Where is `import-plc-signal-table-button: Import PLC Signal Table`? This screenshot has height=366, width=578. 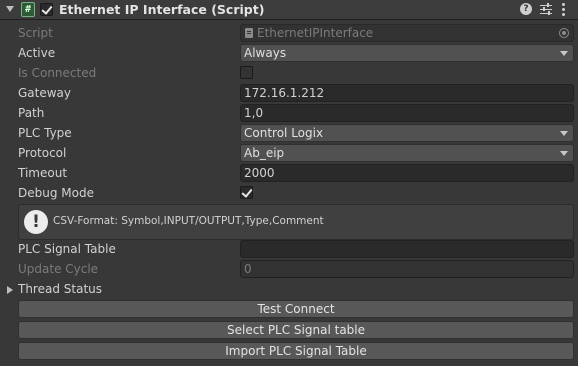 import-plc-signal-table-button: Import PLC Signal Table is located at coordinates (296, 351).